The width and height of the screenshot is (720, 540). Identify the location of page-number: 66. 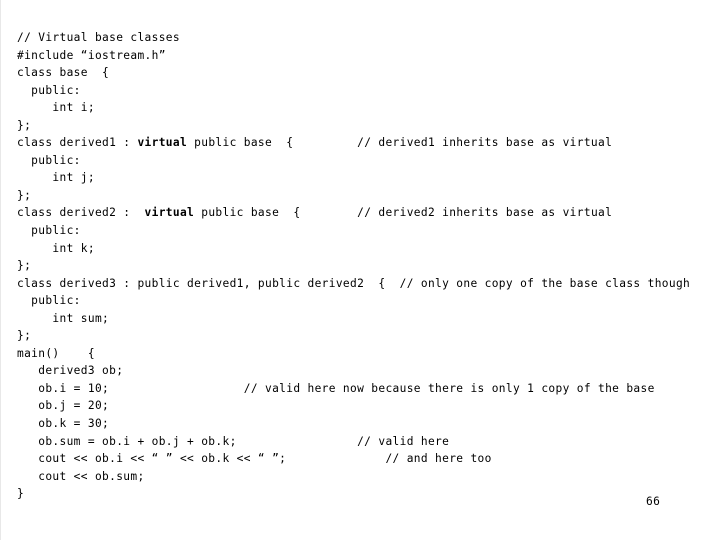
(653, 501).